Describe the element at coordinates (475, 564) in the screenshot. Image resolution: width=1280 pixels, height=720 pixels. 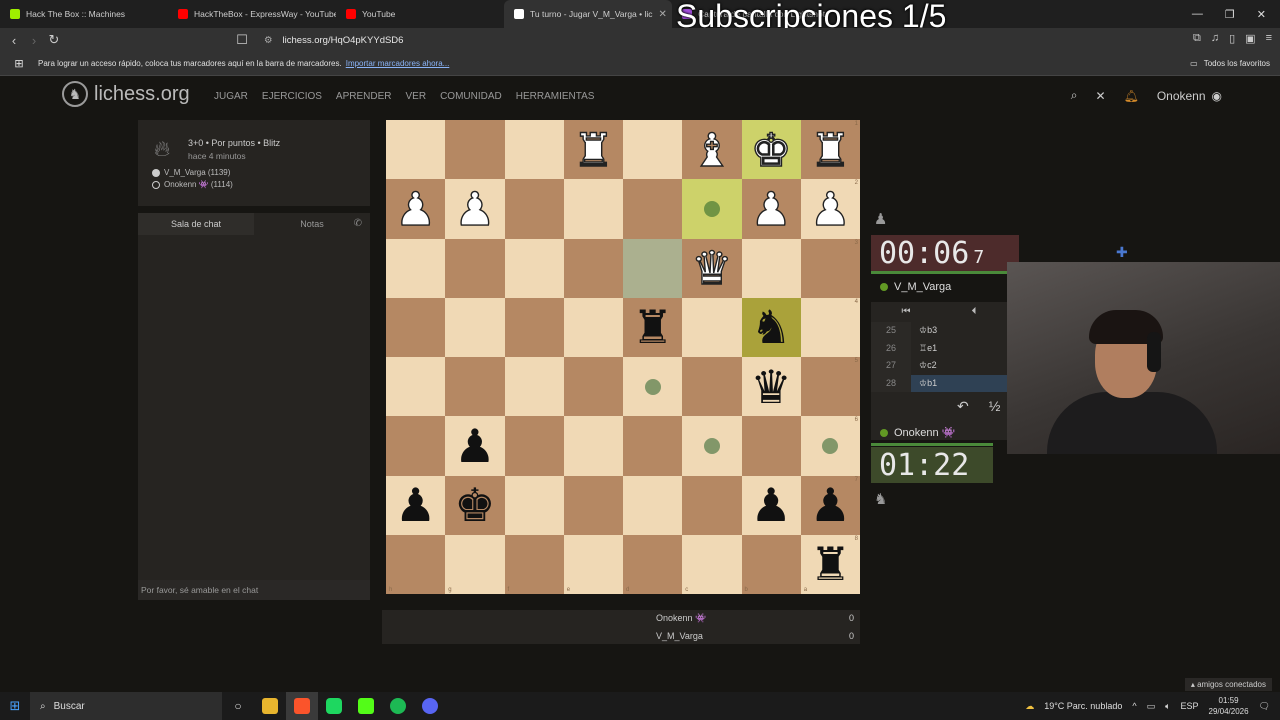
I see `board-square: g` at that location.